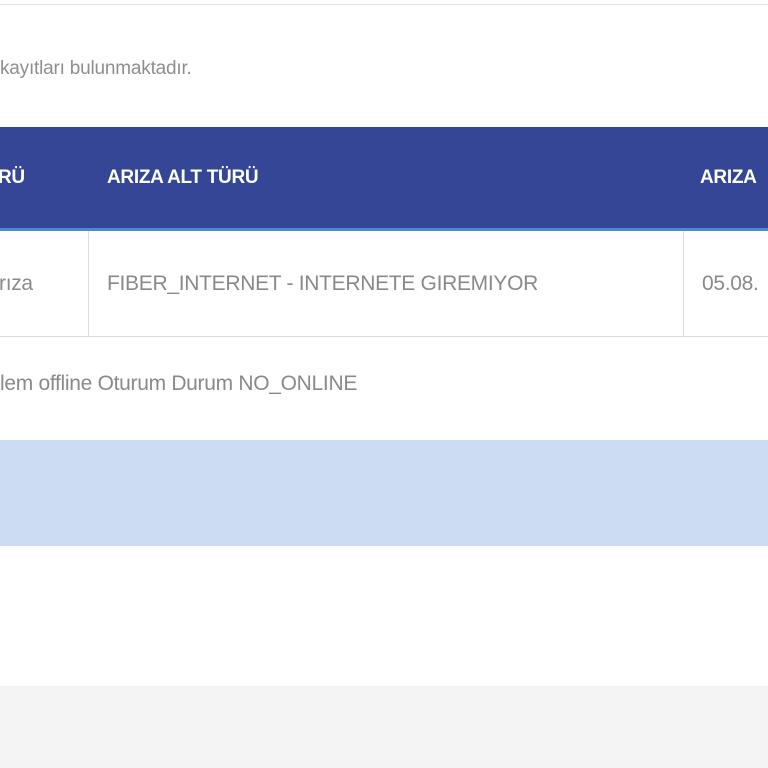 The image size is (768, 768). What do you see at coordinates (96, 68) in the screenshot?
I see `records-info-text: kayıtları bulunmaktadır.` at bounding box center [96, 68].